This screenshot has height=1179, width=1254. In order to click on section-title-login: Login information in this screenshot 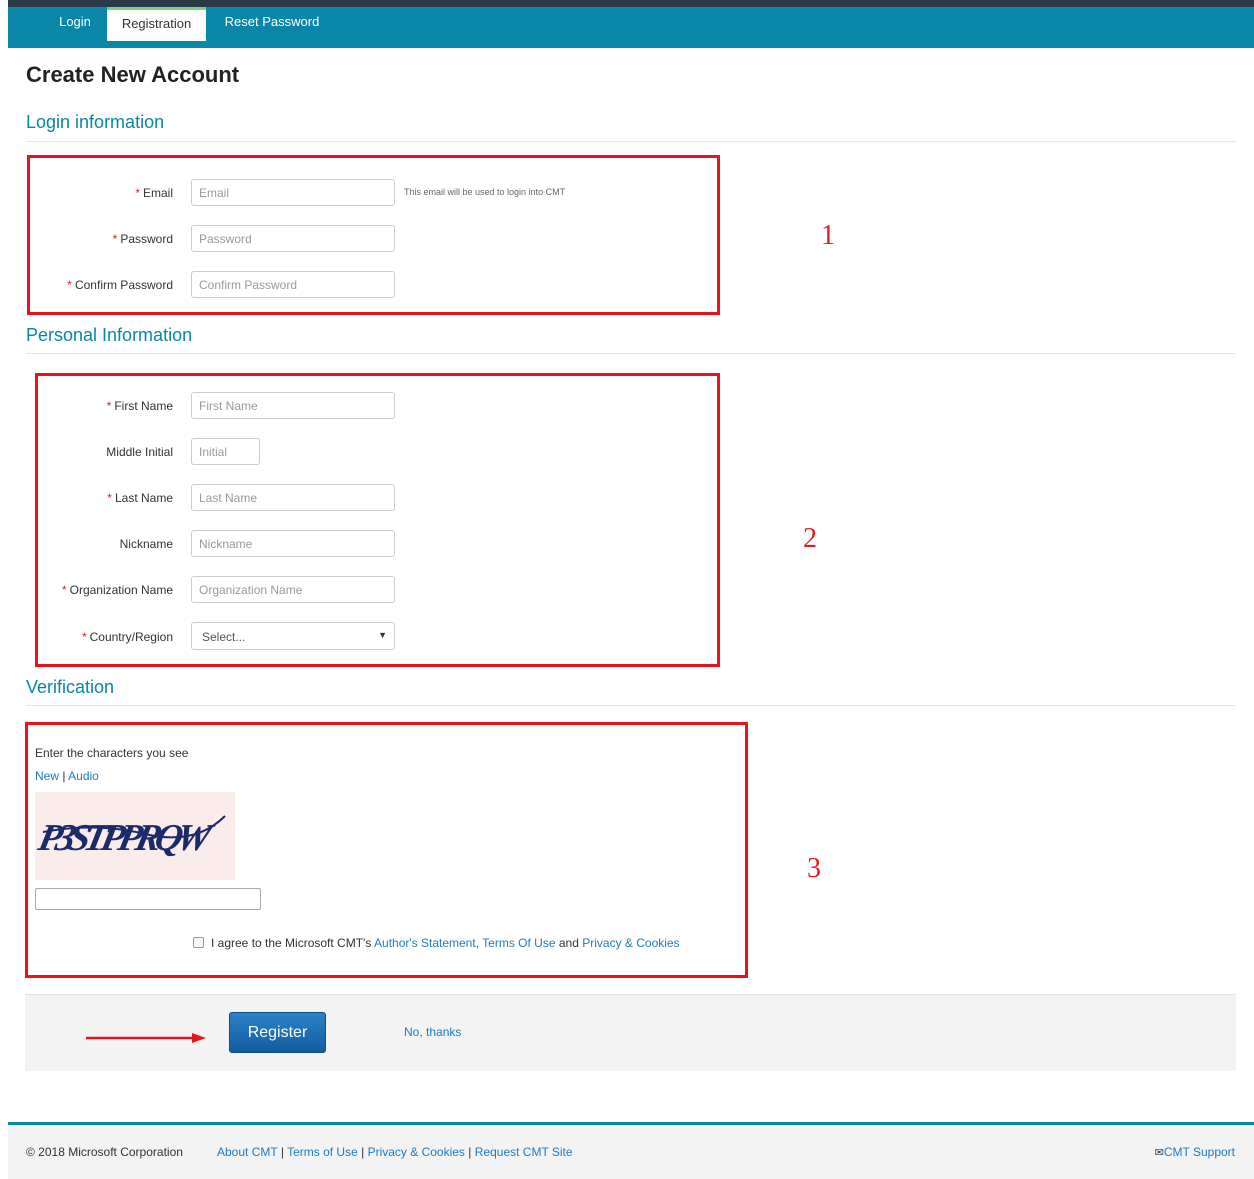, I will do `click(95, 122)`.